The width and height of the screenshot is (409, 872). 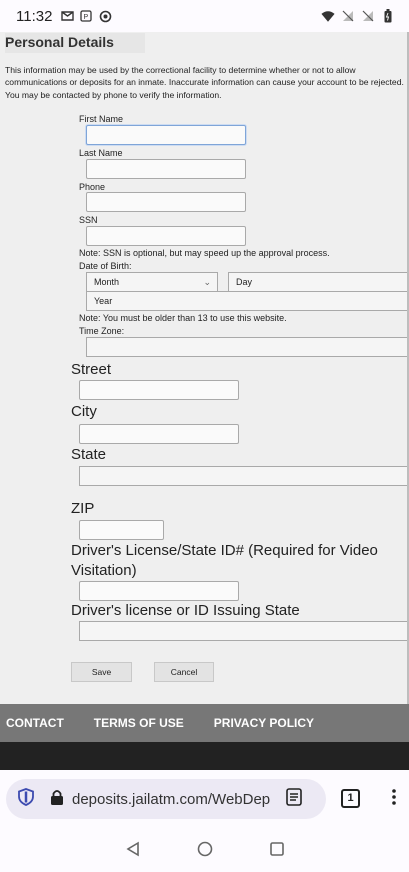 What do you see at coordinates (35, 723) in the screenshot?
I see `footer-link-contact: CONTACT` at bounding box center [35, 723].